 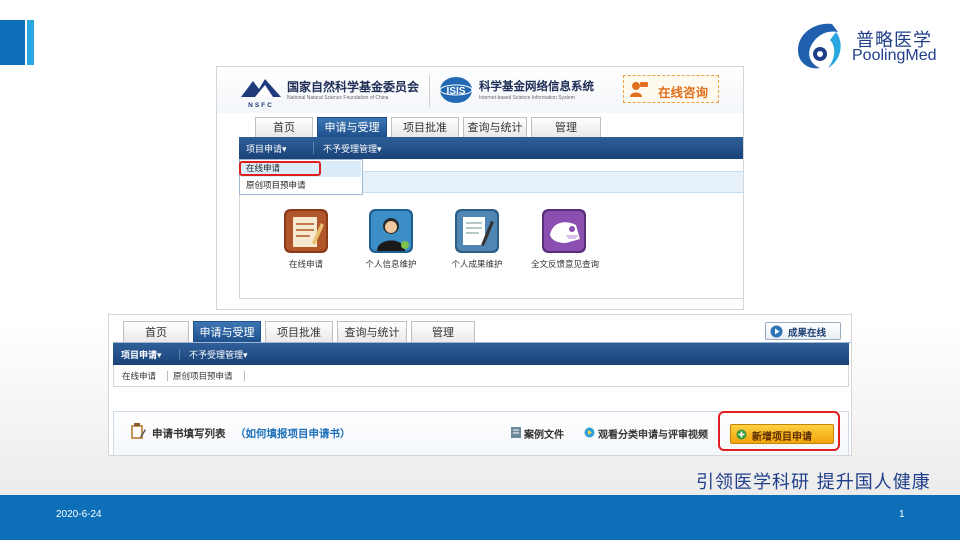 What do you see at coordinates (293, 433) in the screenshot?
I see `how-to-fill-link: （如何填报项目申请书）` at bounding box center [293, 433].